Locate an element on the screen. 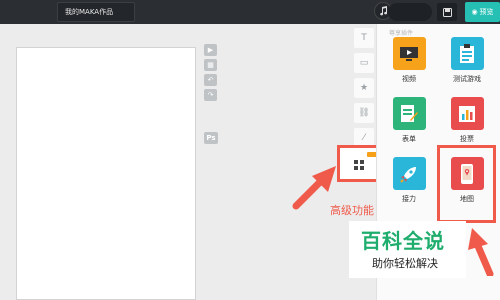  grid-apps-icon is located at coordinates (359, 165).